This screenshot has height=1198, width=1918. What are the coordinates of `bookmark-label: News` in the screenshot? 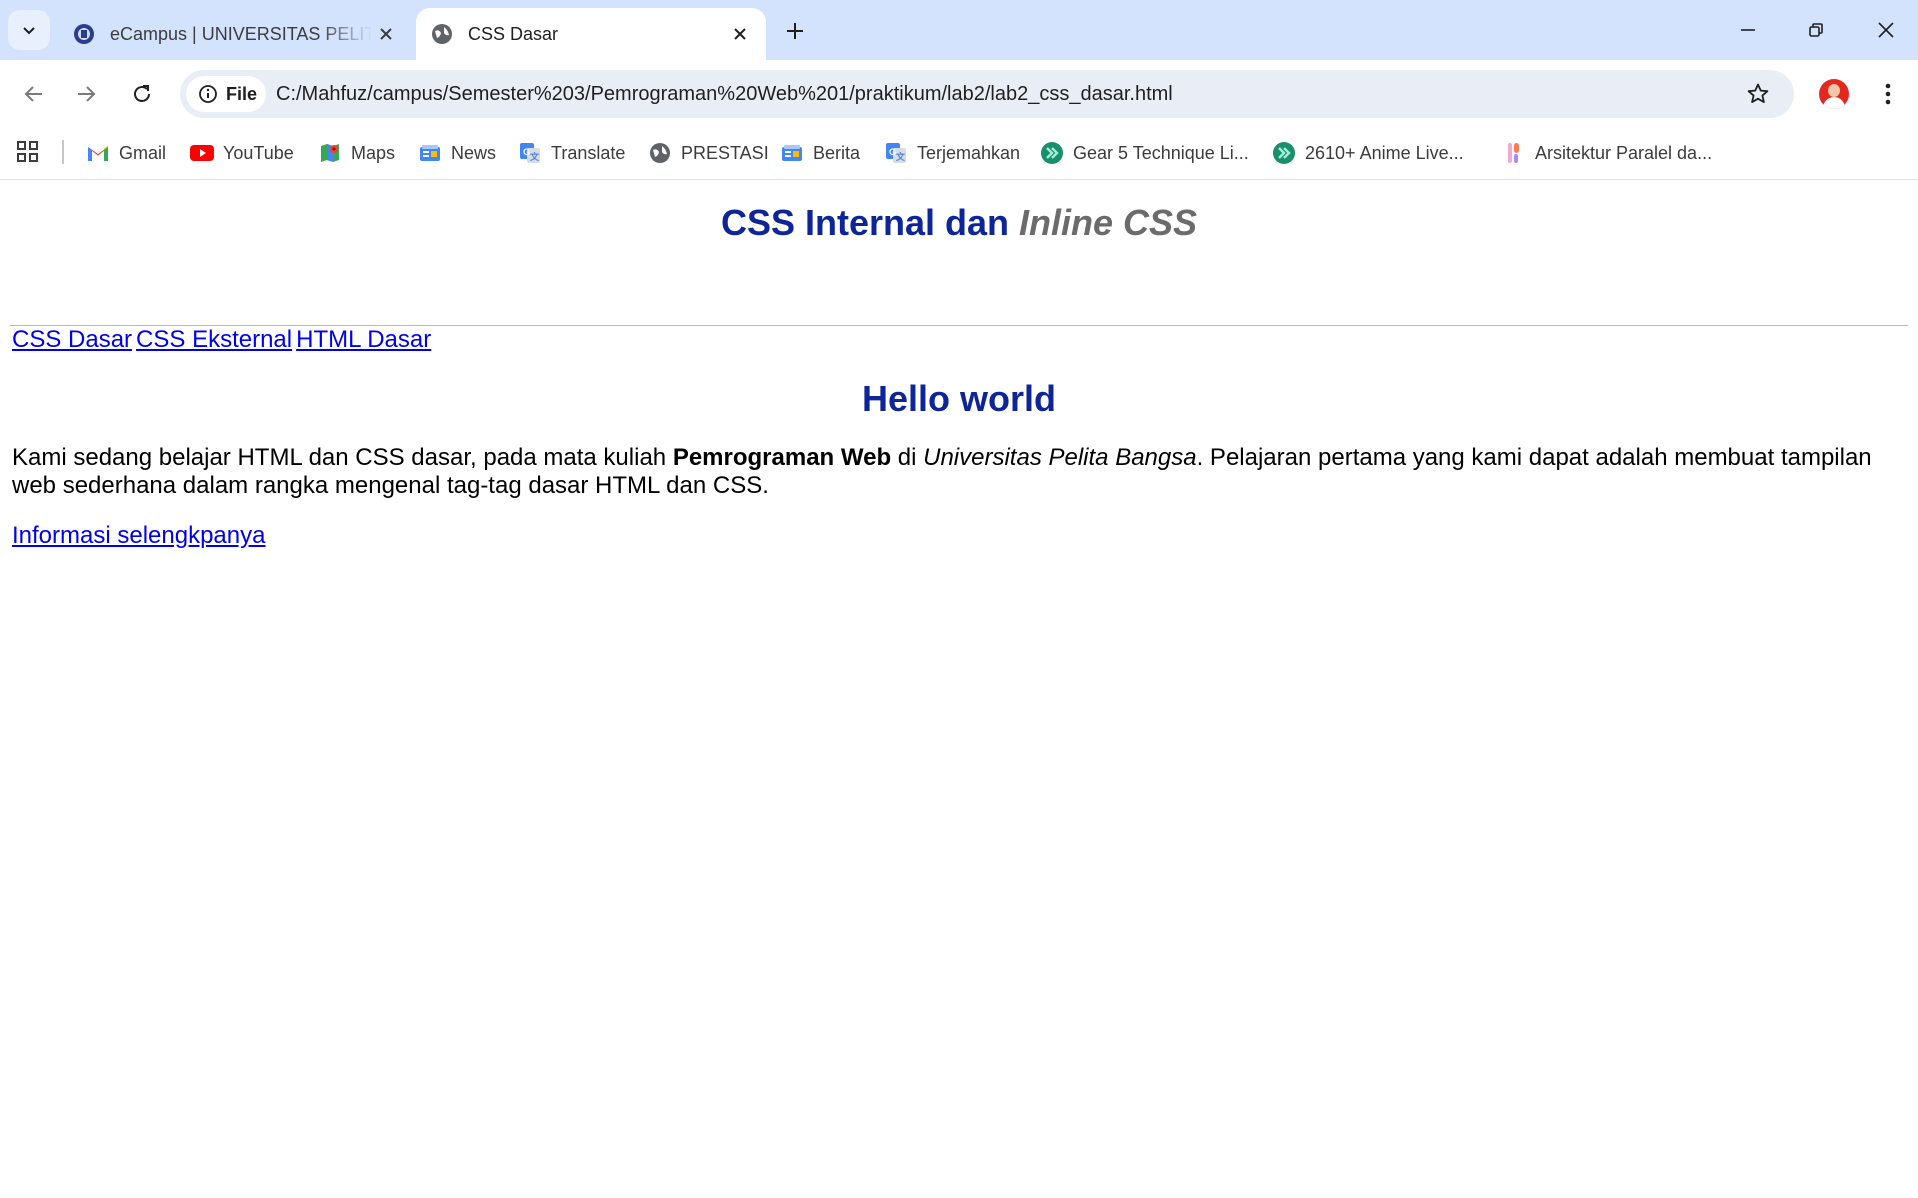 It's located at (474, 152).